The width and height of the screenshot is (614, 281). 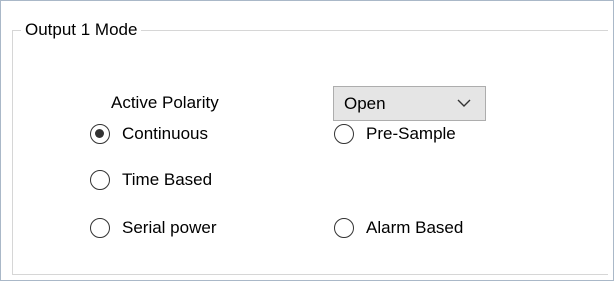 I want to click on radio-selected-dot, so click(x=99, y=133).